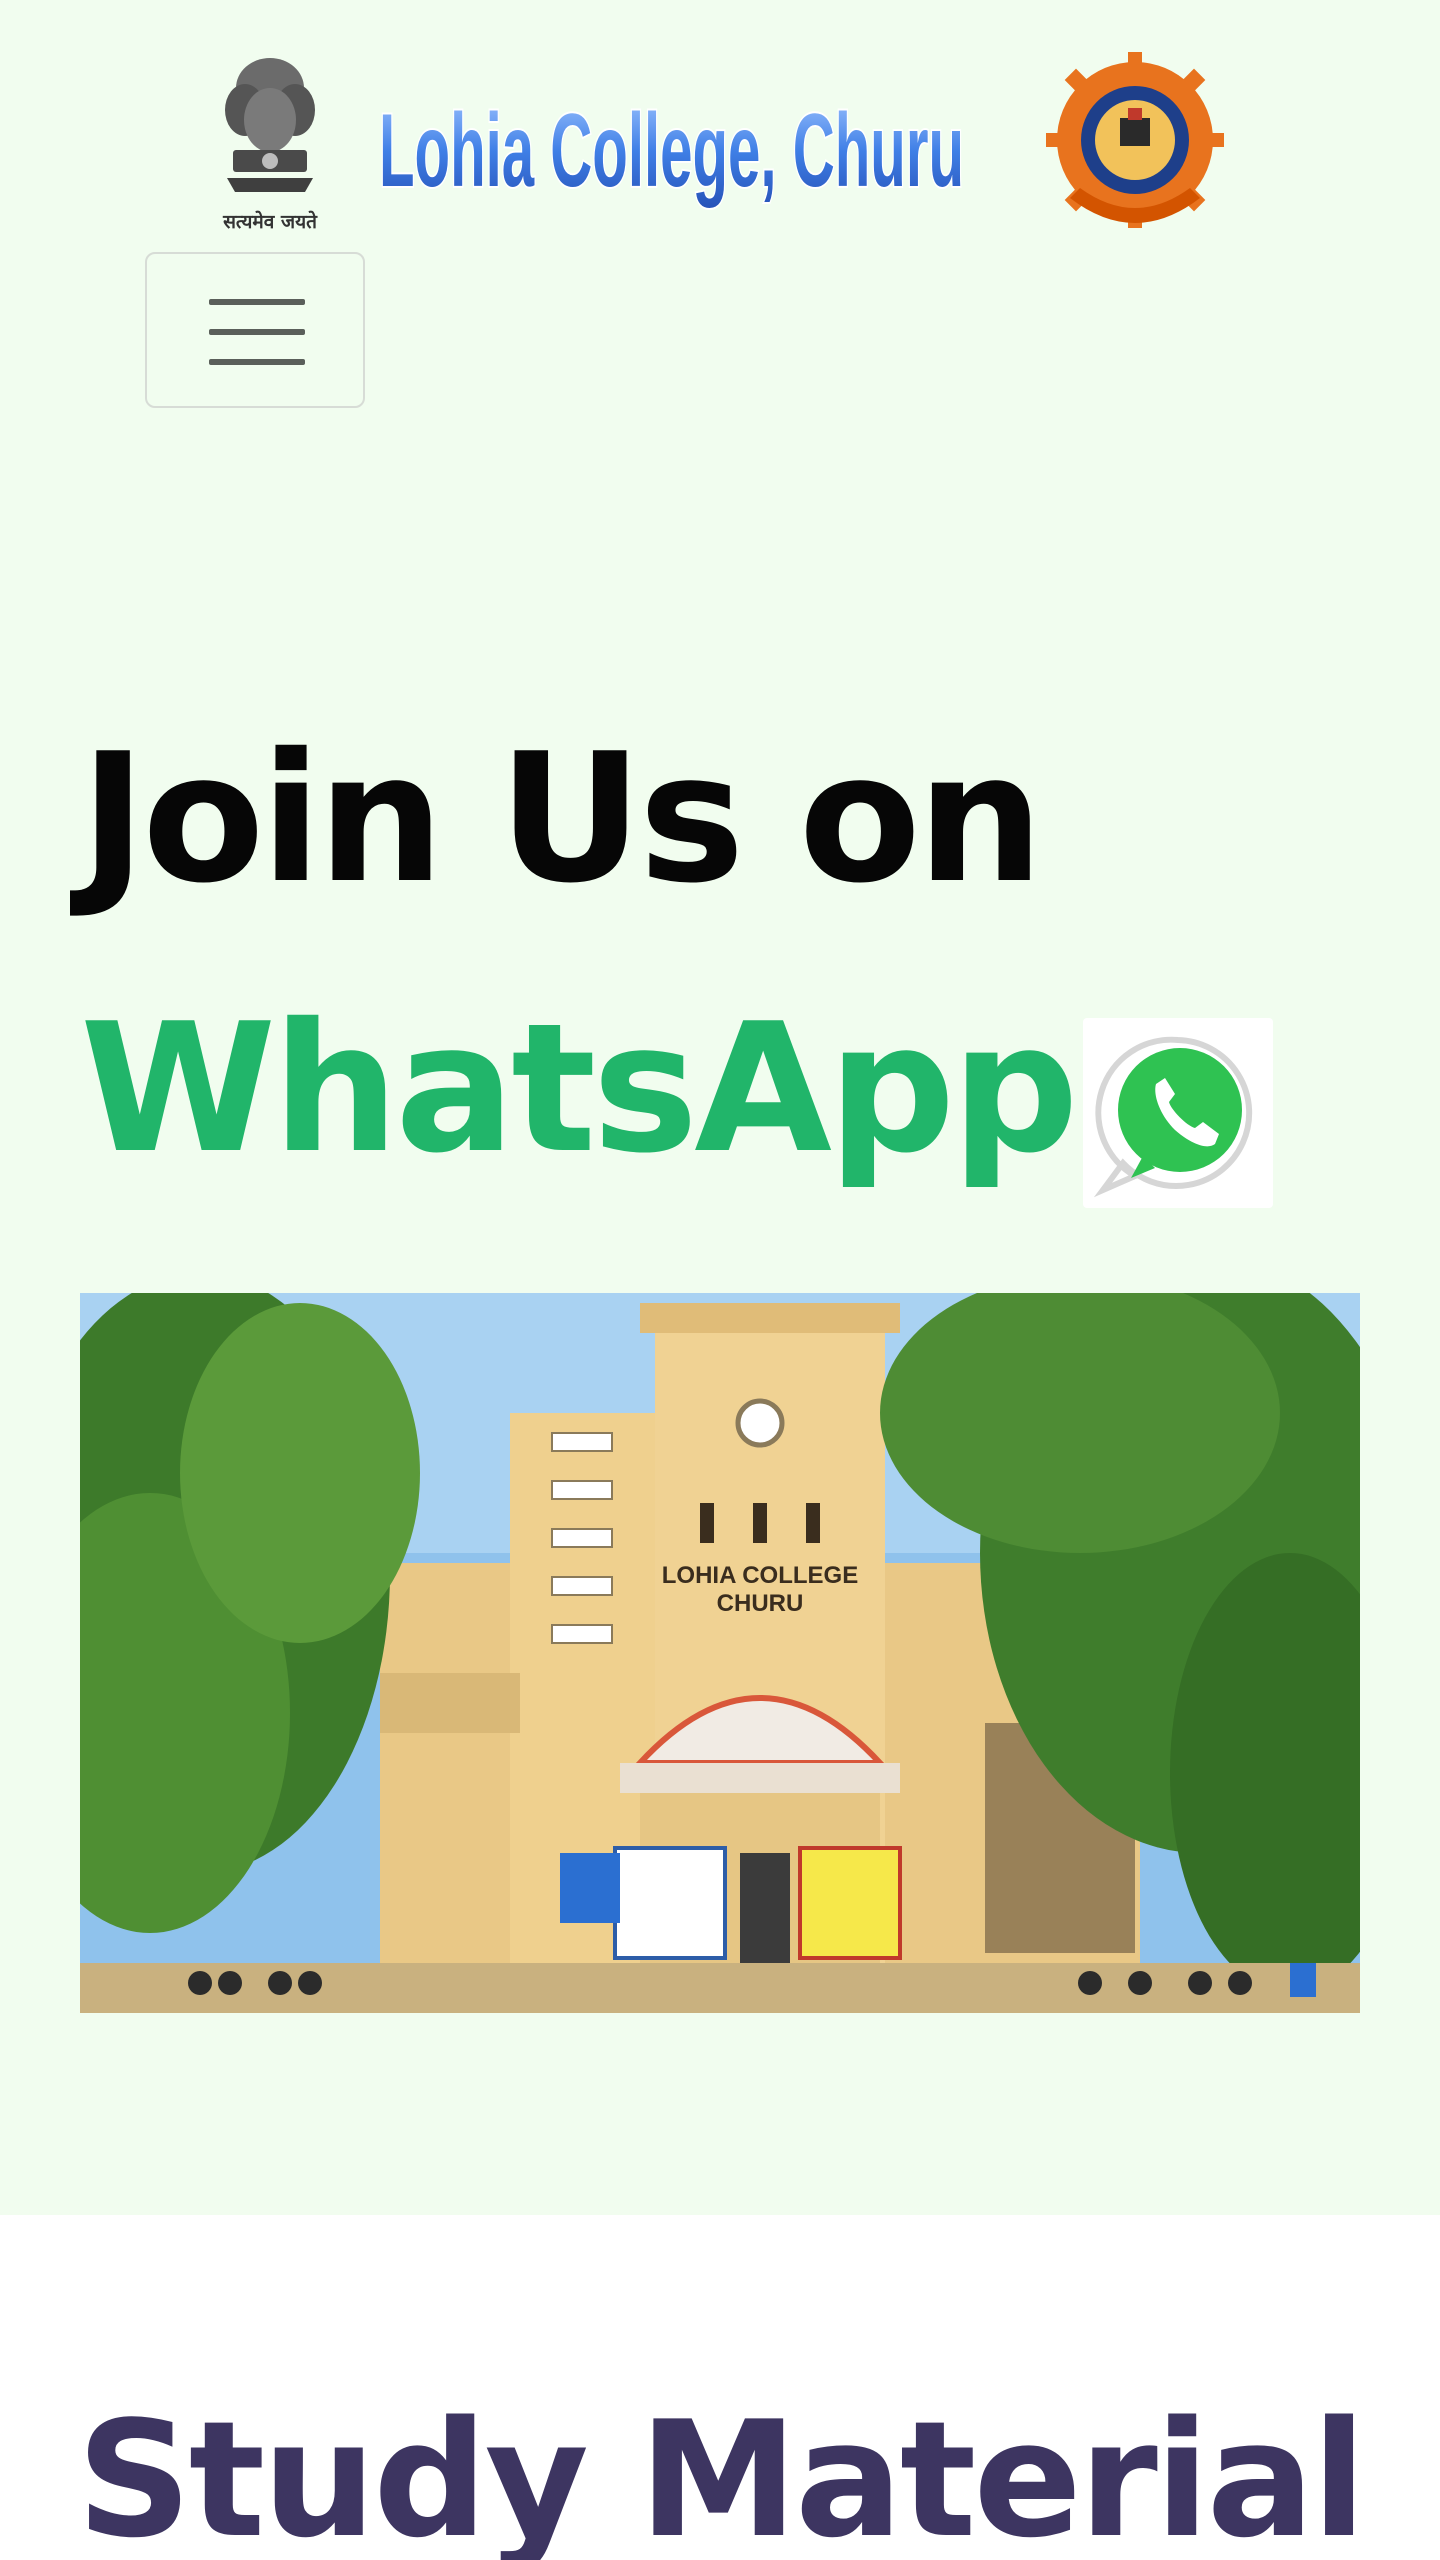  What do you see at coordinates (579, 1088) in the screenshot?
I see `hero-heading-whatsapp: WhatsApp` at bounding box center [579, 1088].